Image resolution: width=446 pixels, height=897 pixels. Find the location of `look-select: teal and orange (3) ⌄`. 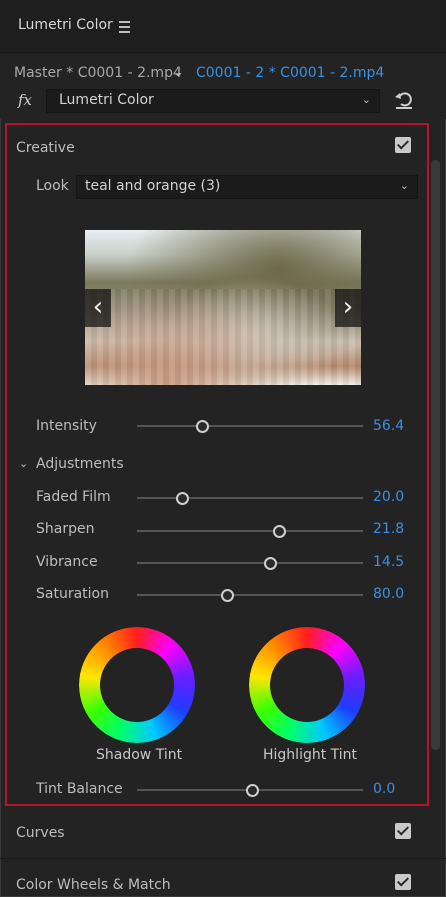

look-select: teal and orange (3) ⌄ is located at coordinates (247, 187).